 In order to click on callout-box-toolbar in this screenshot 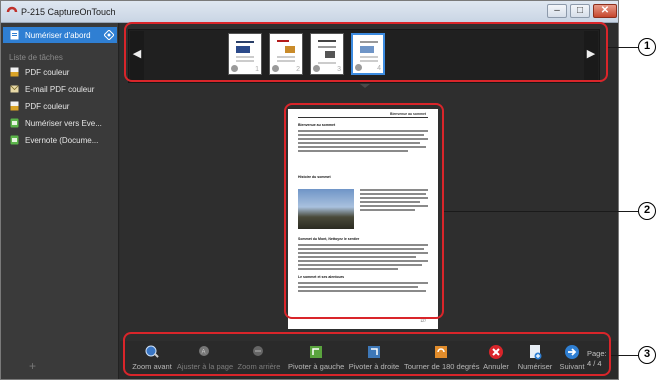, I will do `click(367, 354)`.